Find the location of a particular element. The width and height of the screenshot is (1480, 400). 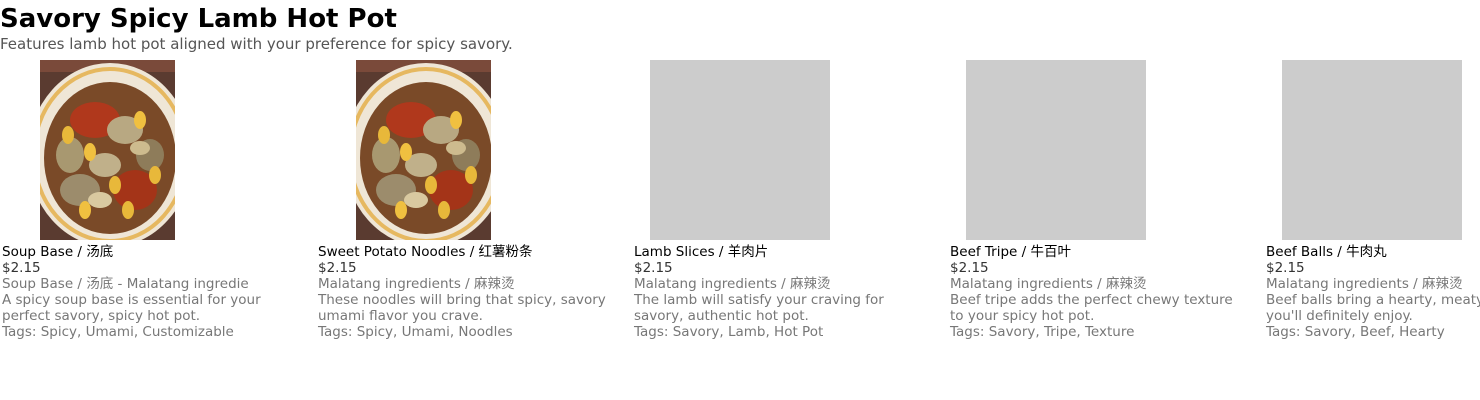

item-tags: Tags: Spicy, Umami, Noodles is located at coordinates (415, 332).